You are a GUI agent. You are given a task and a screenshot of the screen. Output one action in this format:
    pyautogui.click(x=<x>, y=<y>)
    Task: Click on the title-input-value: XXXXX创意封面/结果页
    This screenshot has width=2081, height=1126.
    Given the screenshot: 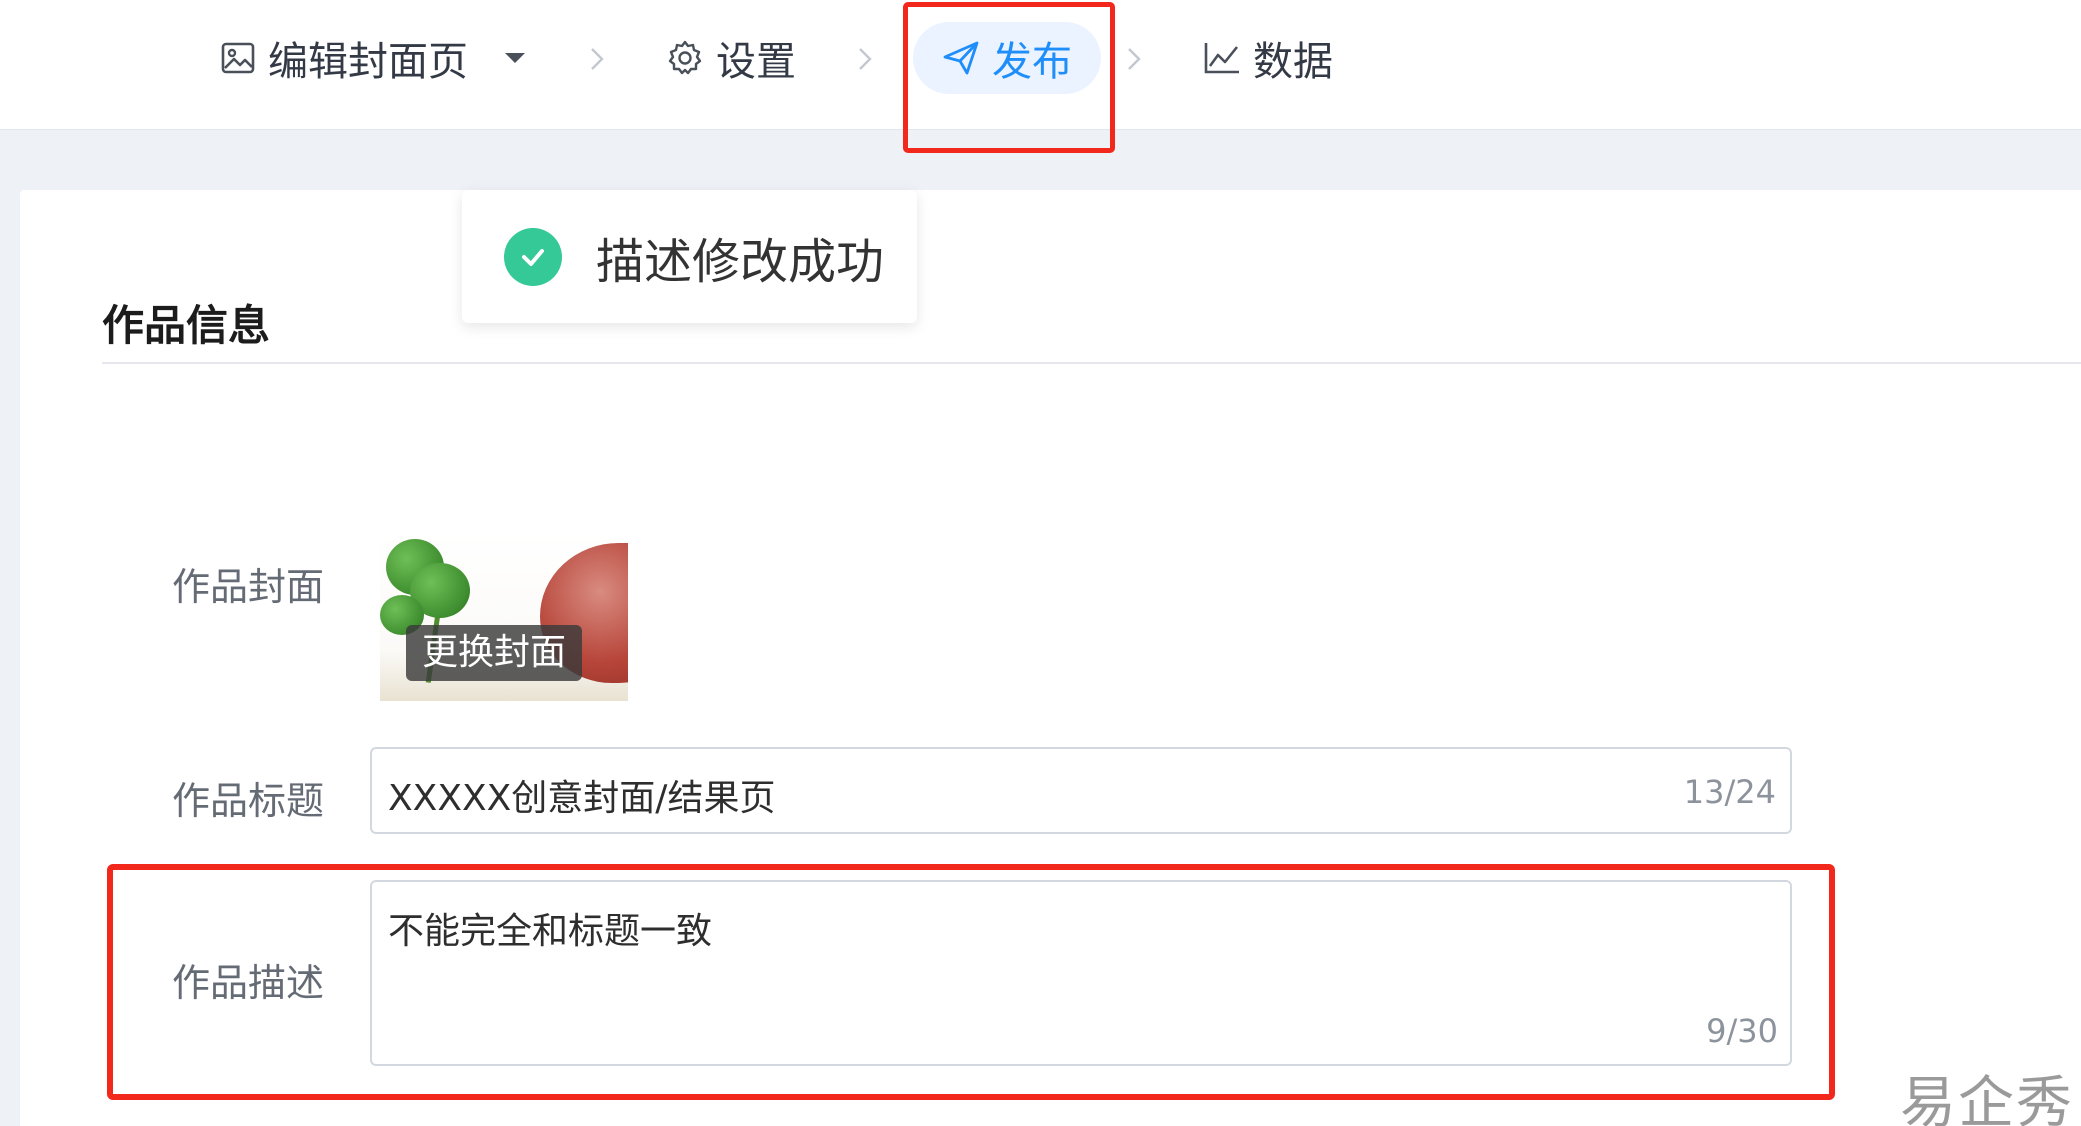 What is the action you would take?
    pyautogui.click(x=582, y=798)
    